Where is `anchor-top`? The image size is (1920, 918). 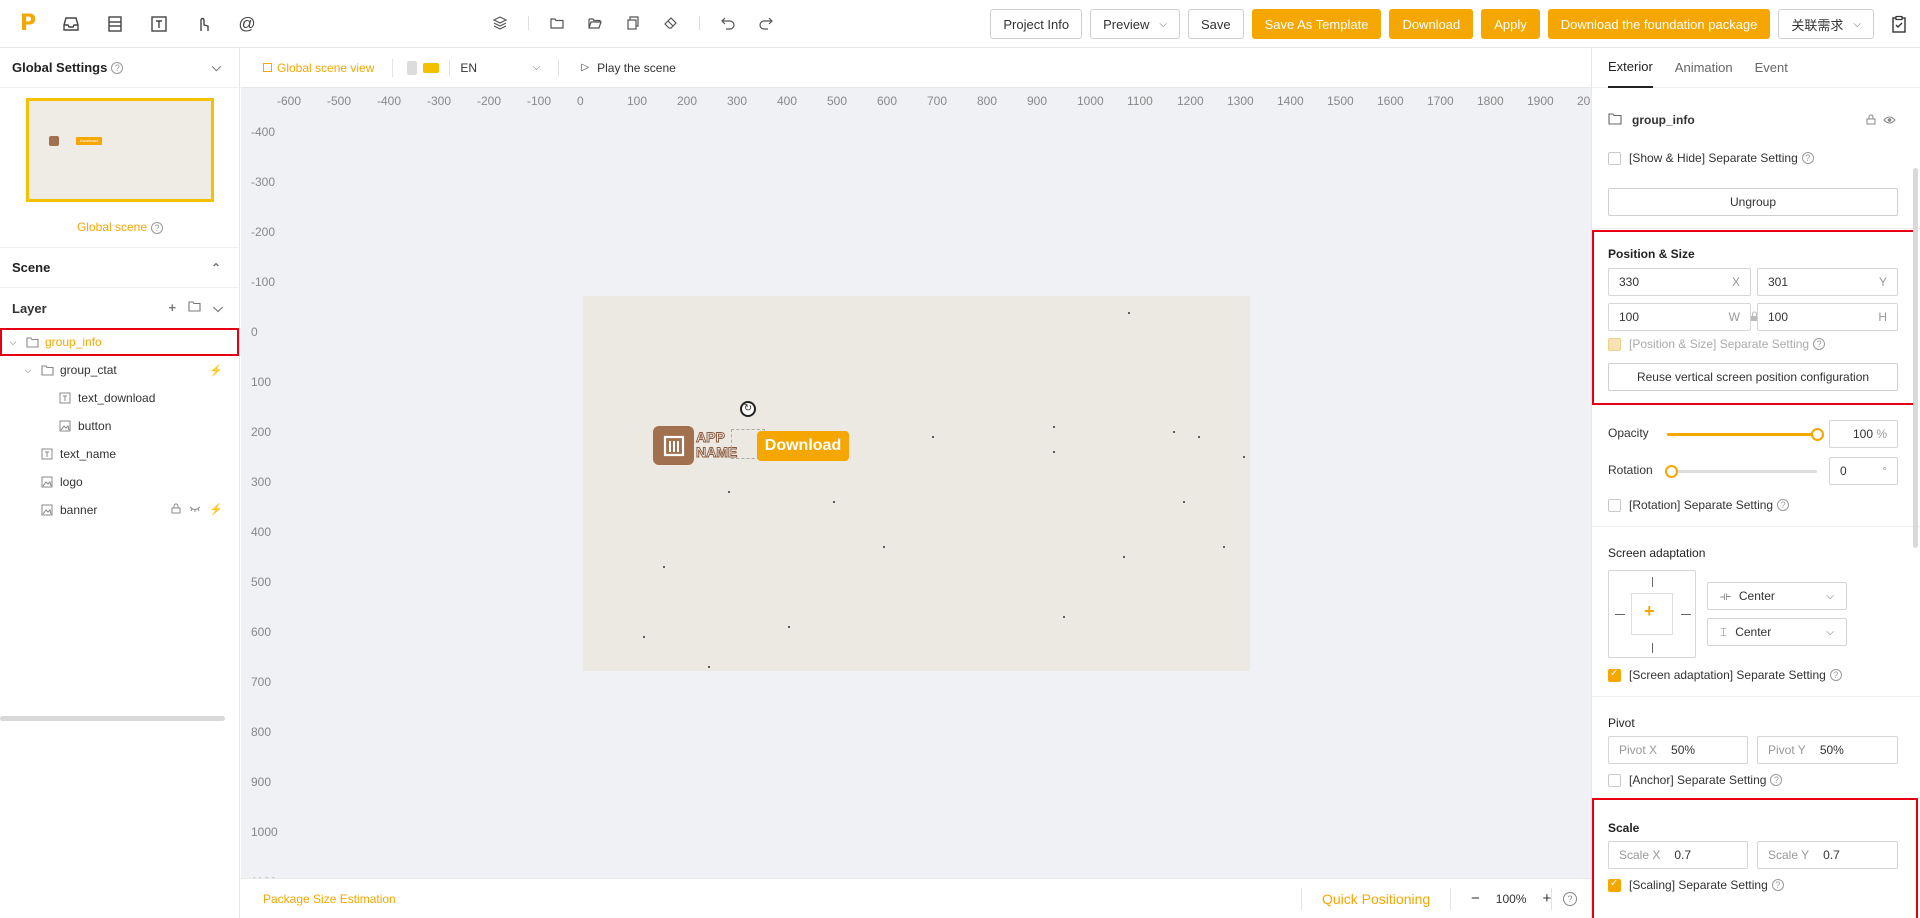 anchor-top is located at coordinates (1652, 582).